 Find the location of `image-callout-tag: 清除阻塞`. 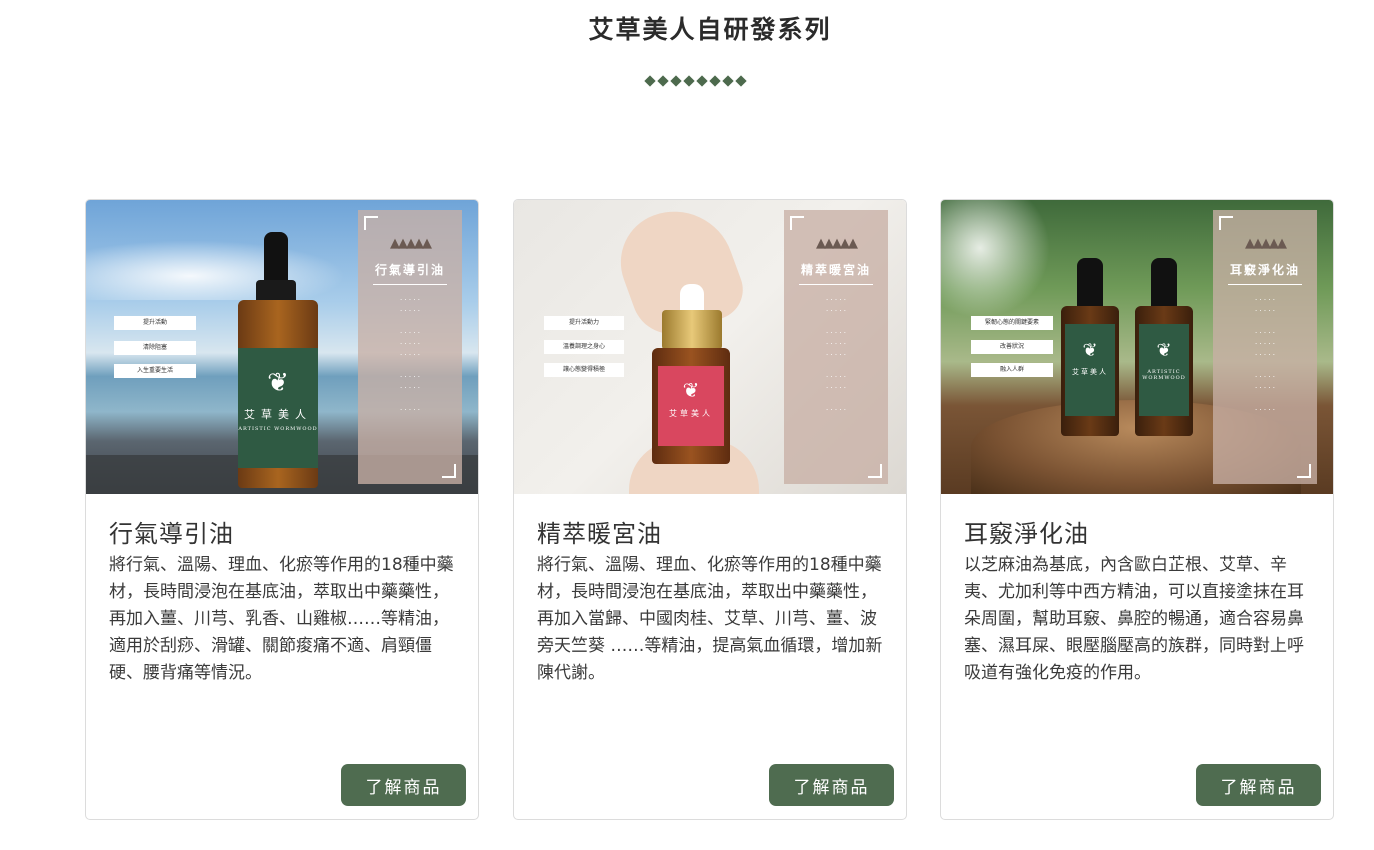

image-callout-tag: 清除阻塞 is located at coordinates (155, 348).